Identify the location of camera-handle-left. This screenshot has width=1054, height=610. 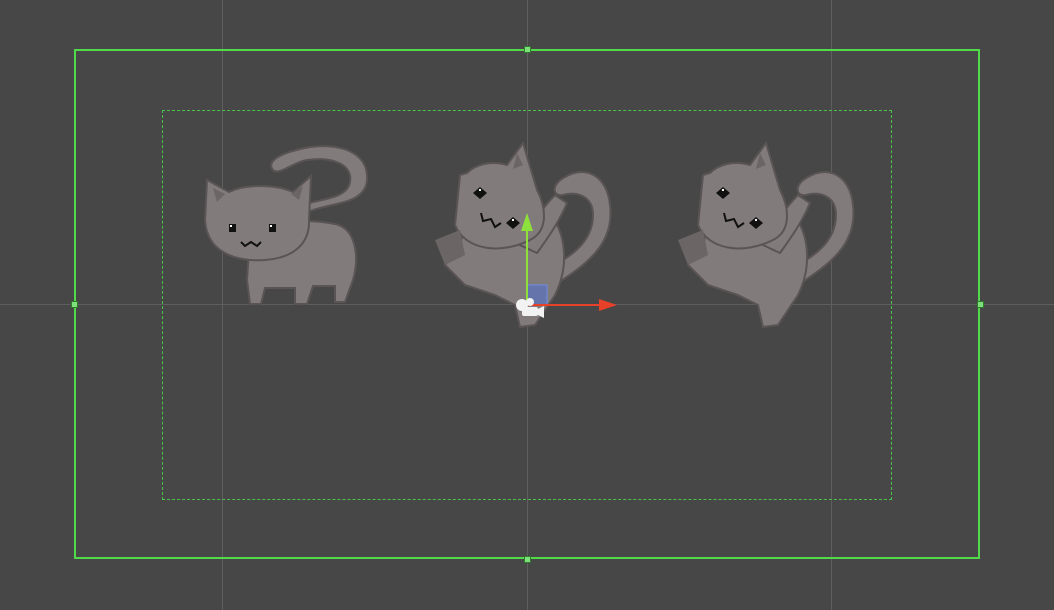
(74, 304).